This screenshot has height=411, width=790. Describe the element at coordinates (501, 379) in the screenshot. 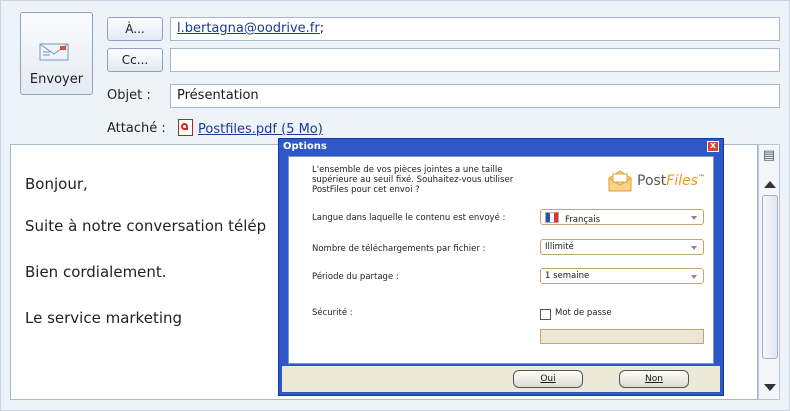

I see `dialog-footer: Oui Non` at that location.